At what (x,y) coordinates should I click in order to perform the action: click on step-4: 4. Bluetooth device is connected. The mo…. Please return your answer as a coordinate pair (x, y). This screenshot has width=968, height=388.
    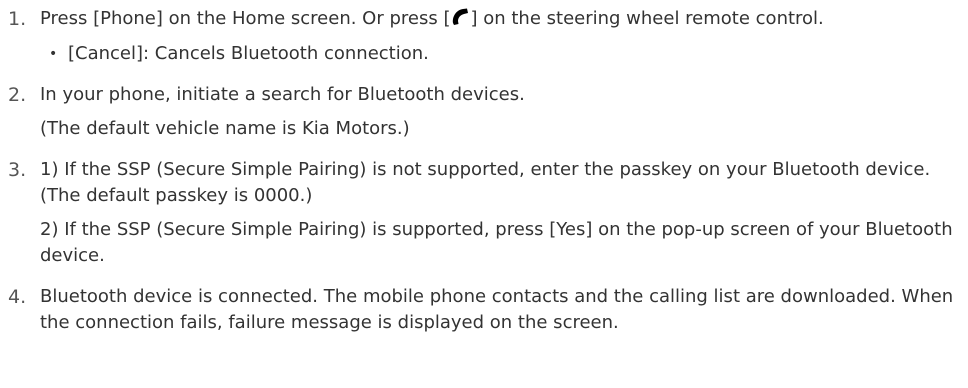
    Looking at the image, I should click on (483, 310).